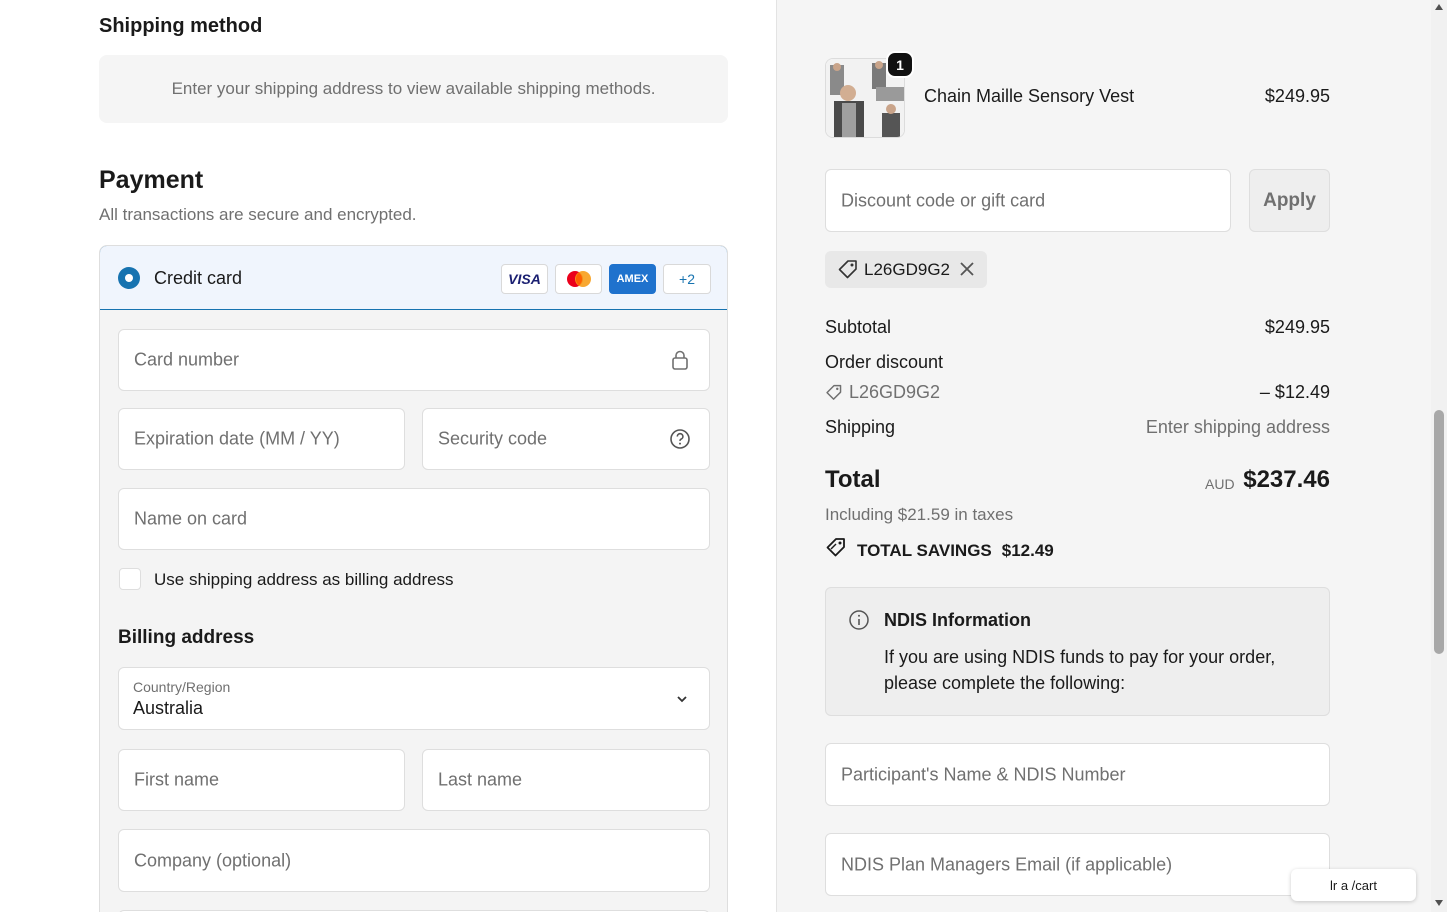 This screenshot has height=912, width=1447. Describe the element at coordinates (1439, 532) in the screenshot. I see `scrollbar-thumb` at that location.